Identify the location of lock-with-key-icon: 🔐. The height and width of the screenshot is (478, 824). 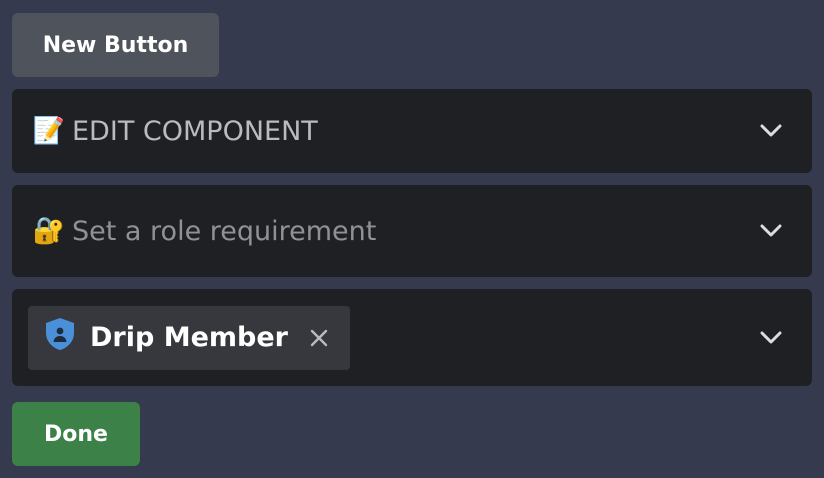
(49, 231).